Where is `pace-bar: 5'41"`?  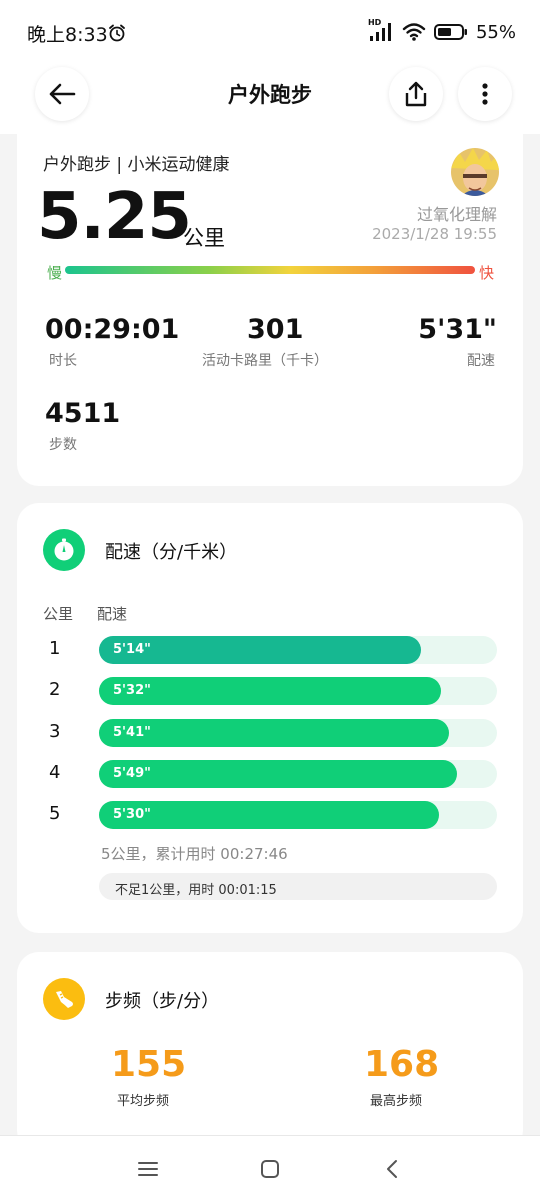
pace-bar: 5'41" is located at coordinates (274, 733).